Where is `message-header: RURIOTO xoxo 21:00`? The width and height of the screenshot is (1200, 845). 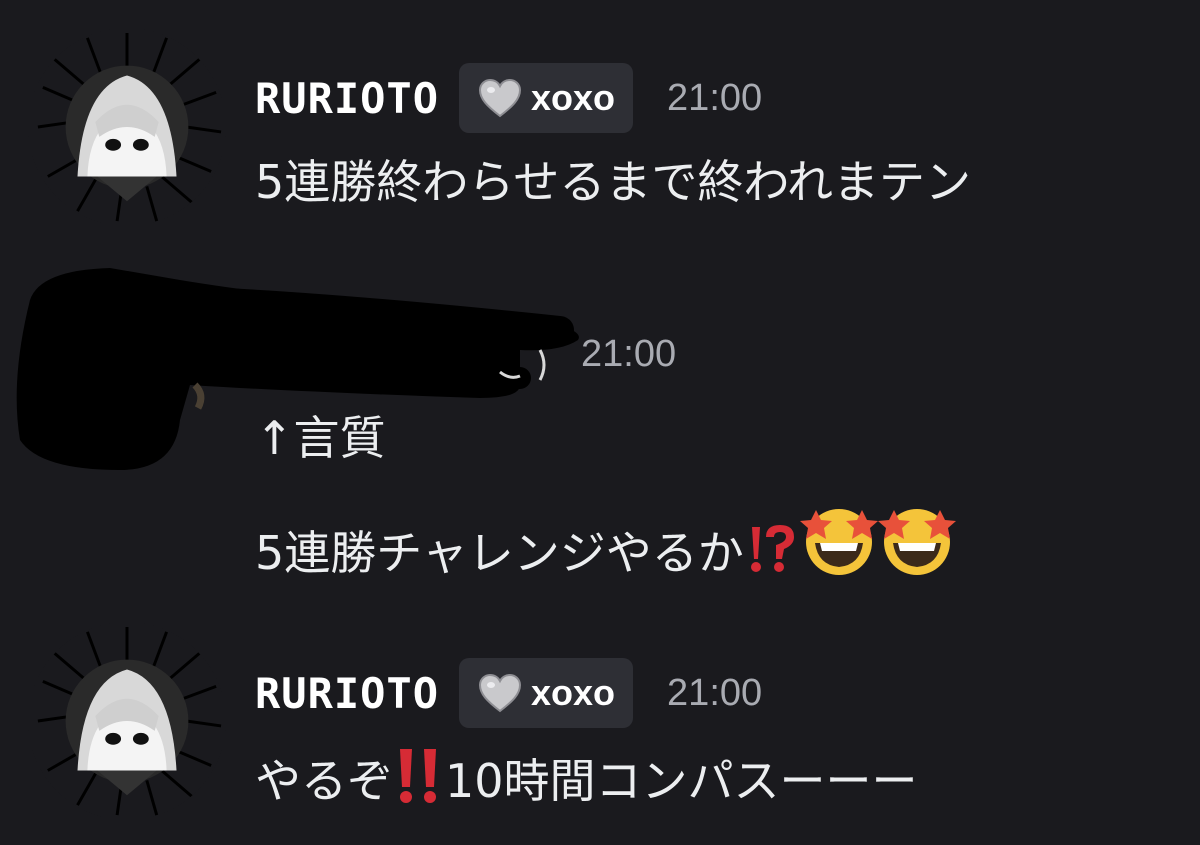 message-header: RURIOTO xoxo 21:00 is located at coordinates (508, 693).